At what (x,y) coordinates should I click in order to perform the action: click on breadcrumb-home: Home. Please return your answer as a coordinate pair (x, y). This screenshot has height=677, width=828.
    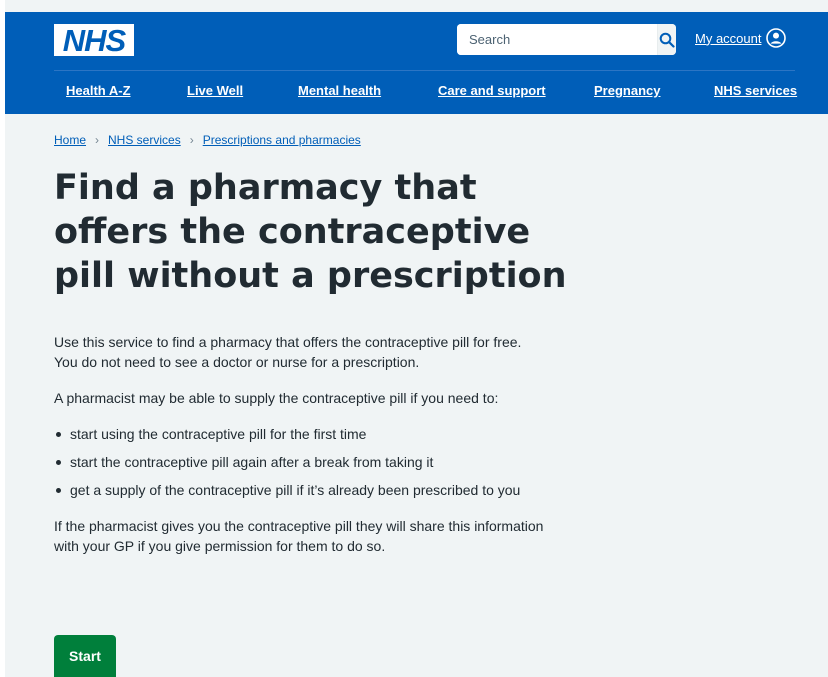
    Looking at the image, I should click on (70, 140).